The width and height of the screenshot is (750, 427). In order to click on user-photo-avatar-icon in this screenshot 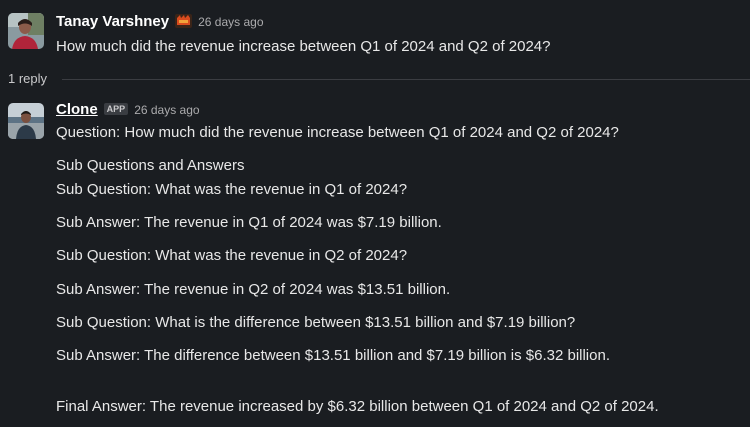, I will do `click(26, 31)`.